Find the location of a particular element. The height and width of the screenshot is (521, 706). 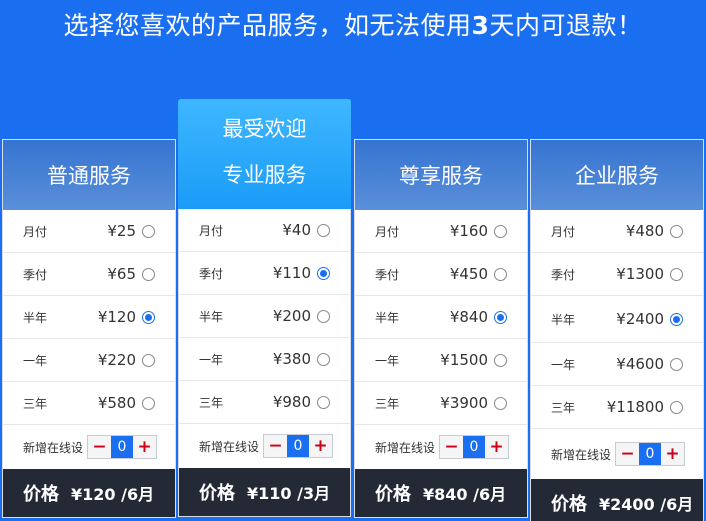

billing-option-quarterly: 季付 ¥1300 is located at coordinates (617, 274).